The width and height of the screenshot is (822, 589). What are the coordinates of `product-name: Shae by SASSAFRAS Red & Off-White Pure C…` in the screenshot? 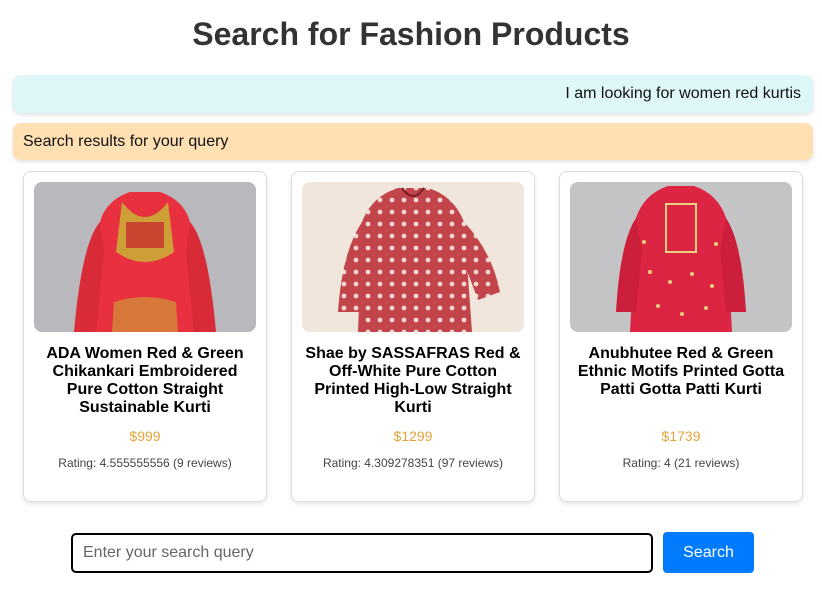 It's located at (413, 381).